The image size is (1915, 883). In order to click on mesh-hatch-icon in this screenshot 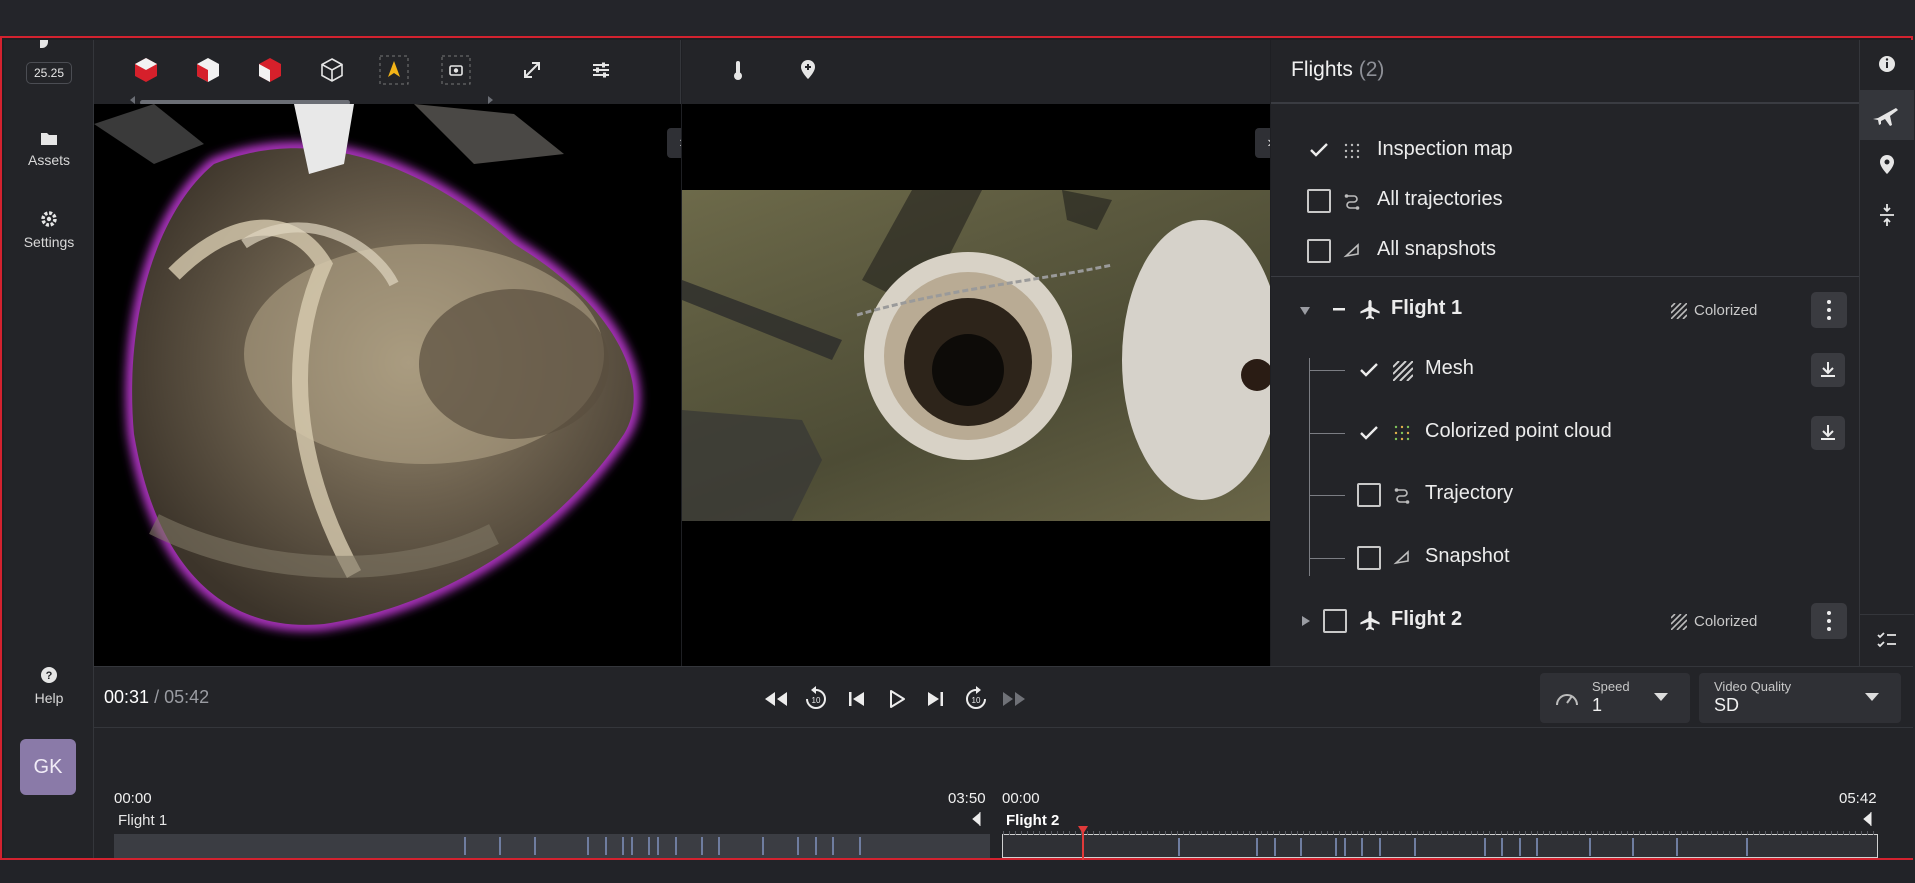, I will do `click(1679, 622)`.